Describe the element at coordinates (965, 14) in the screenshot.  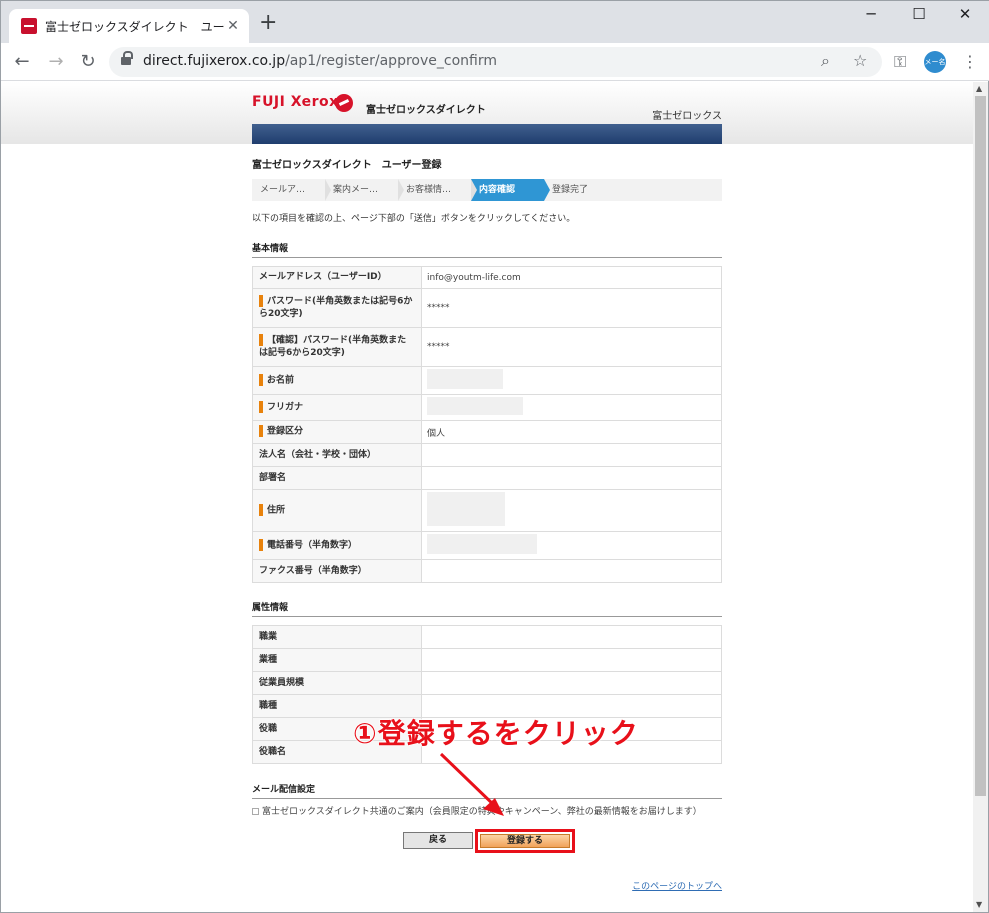
I see `close-window-button: ✕` at that location.